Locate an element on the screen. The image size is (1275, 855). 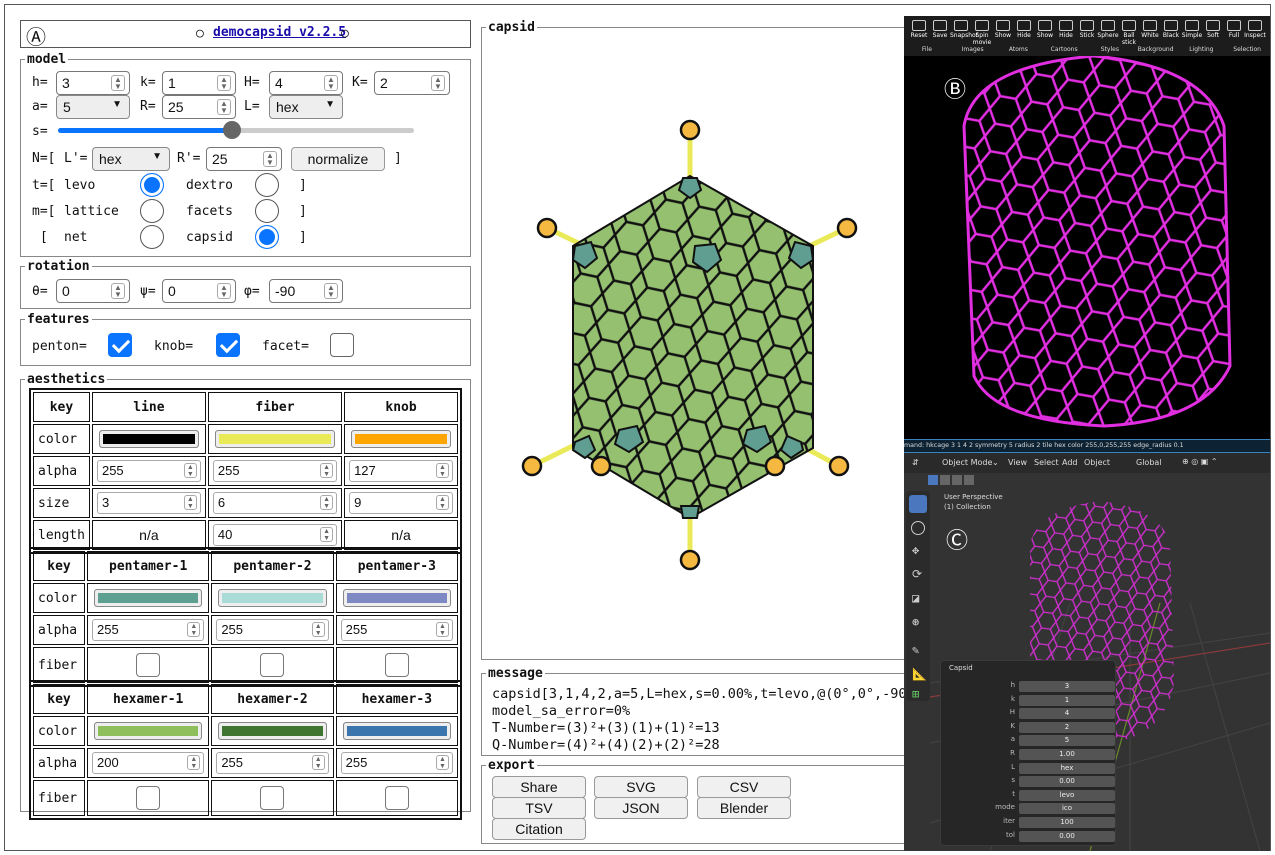
pymol-tool-button: White is located at coordinates (1150, 29).